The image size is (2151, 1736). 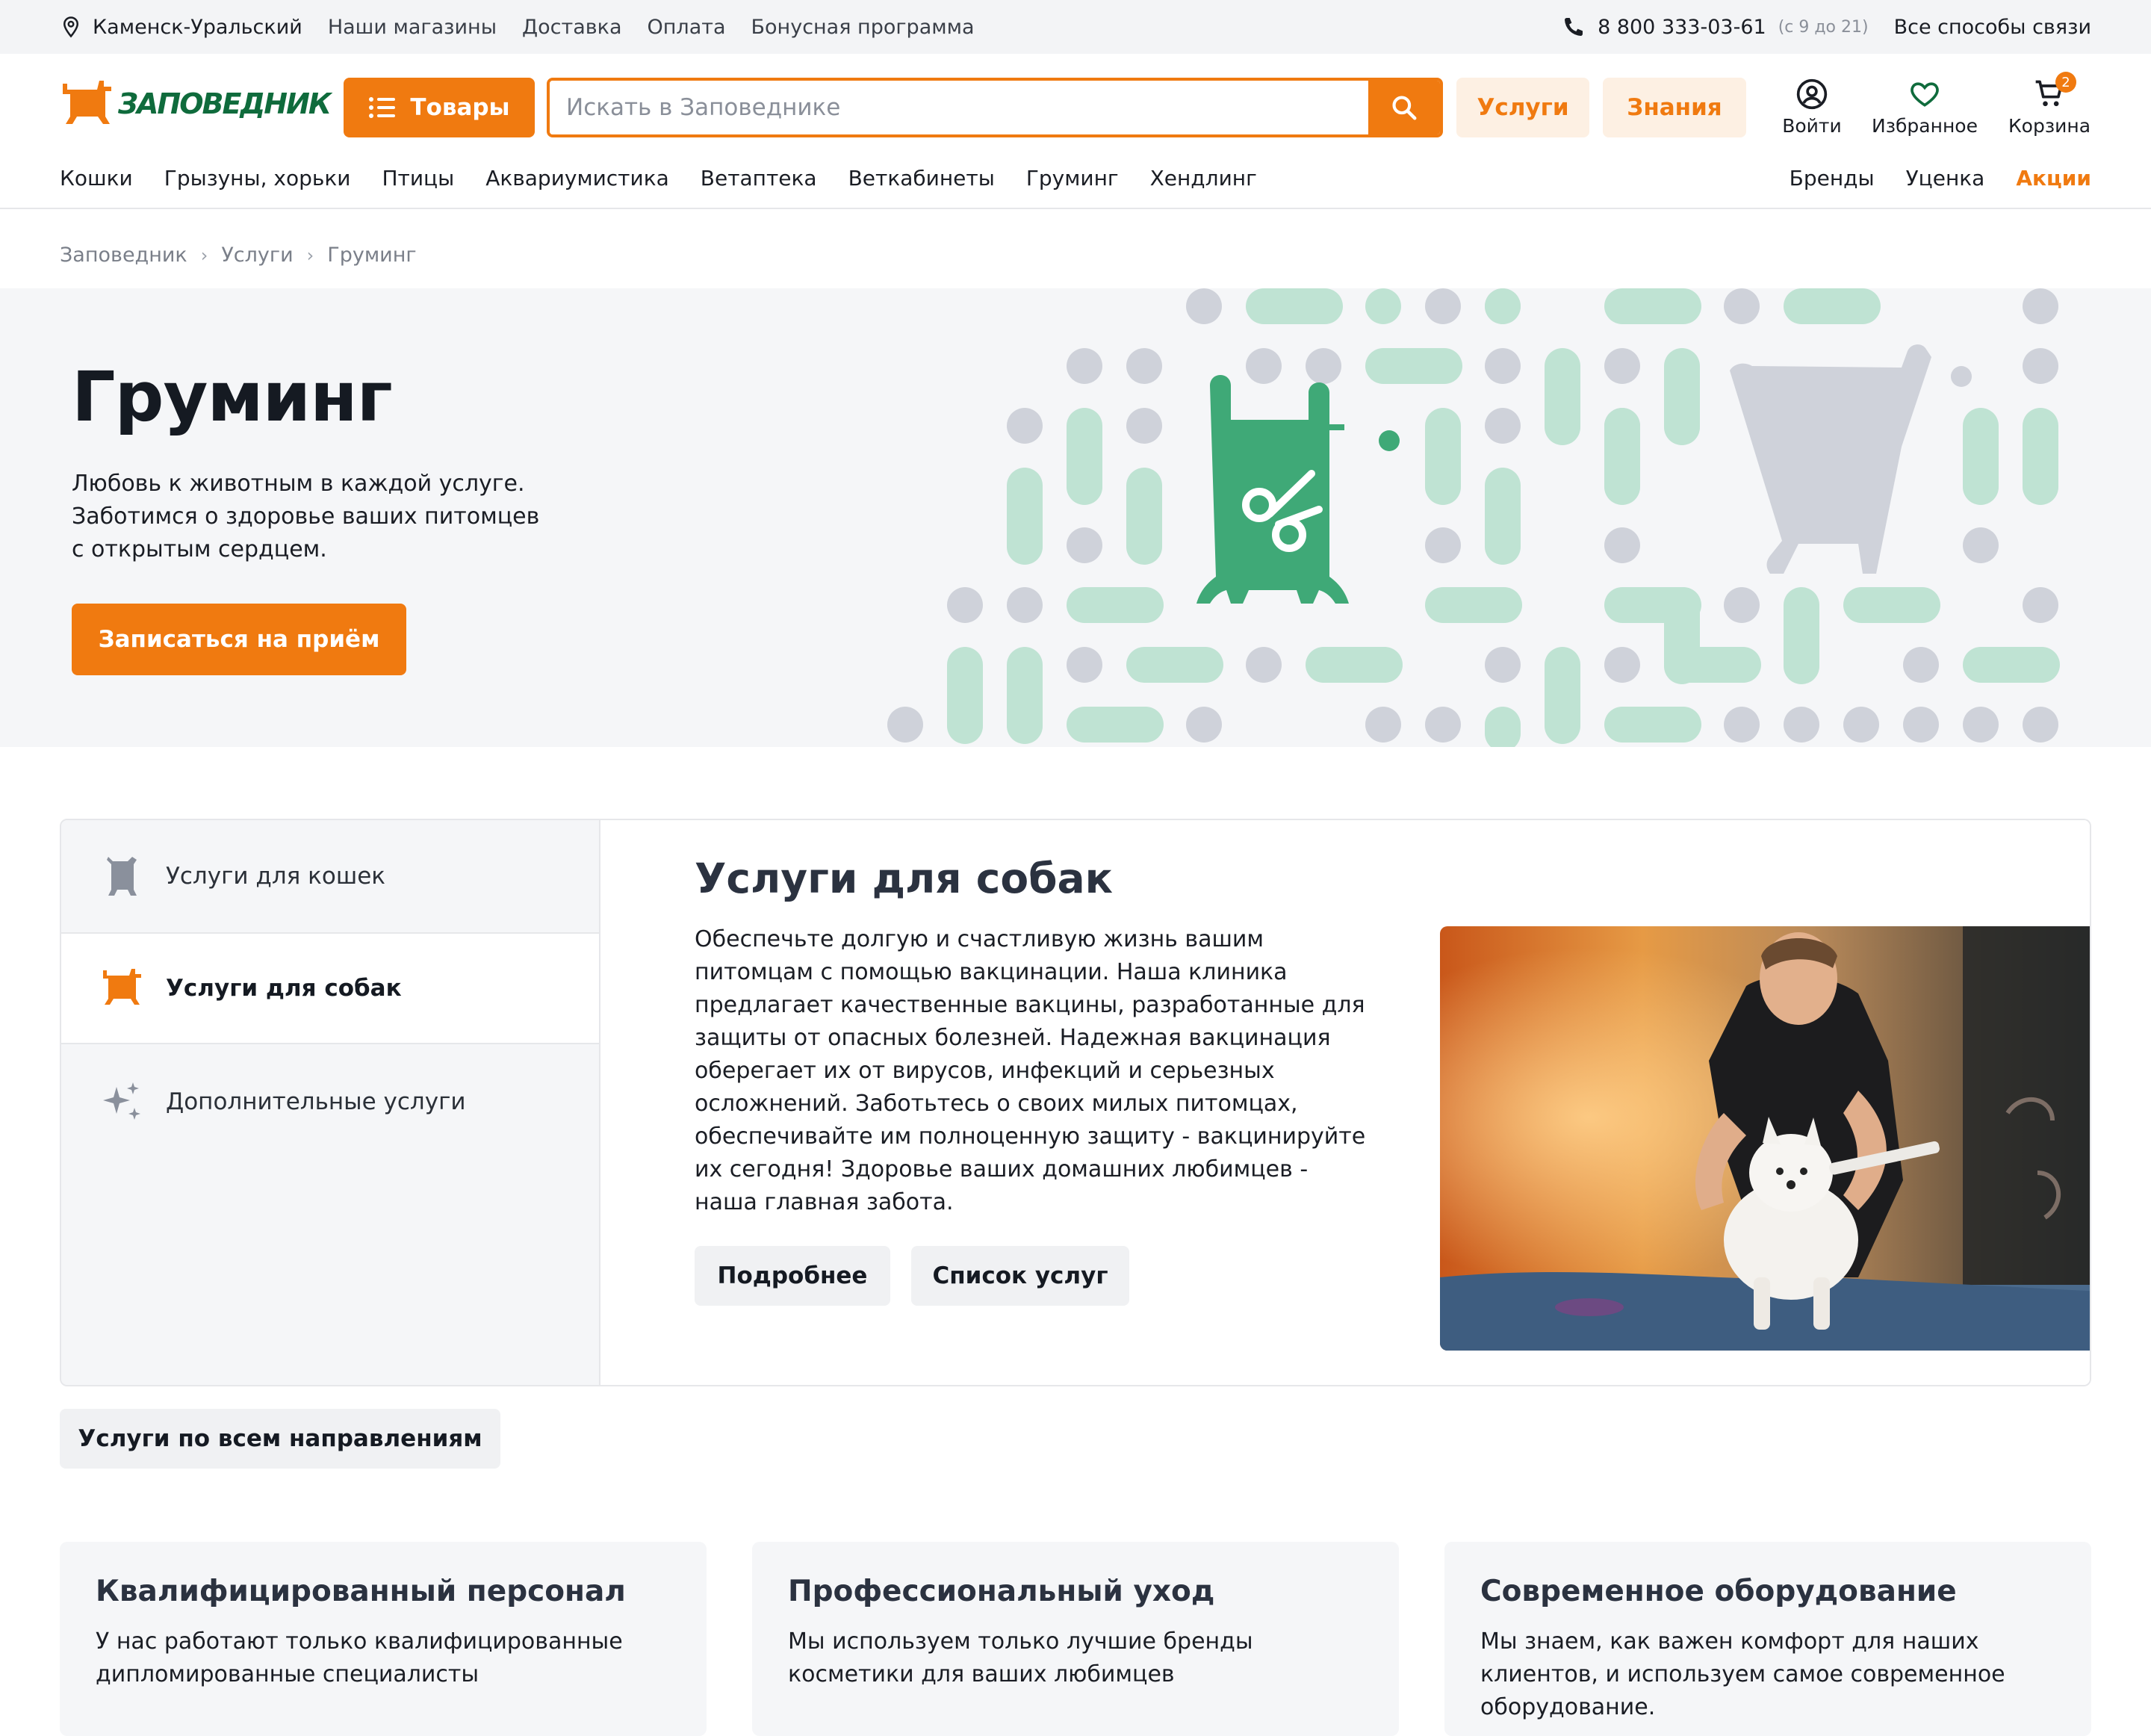 I want to click on nav-item-discount: Уценка, so click(x=1945, y=178).